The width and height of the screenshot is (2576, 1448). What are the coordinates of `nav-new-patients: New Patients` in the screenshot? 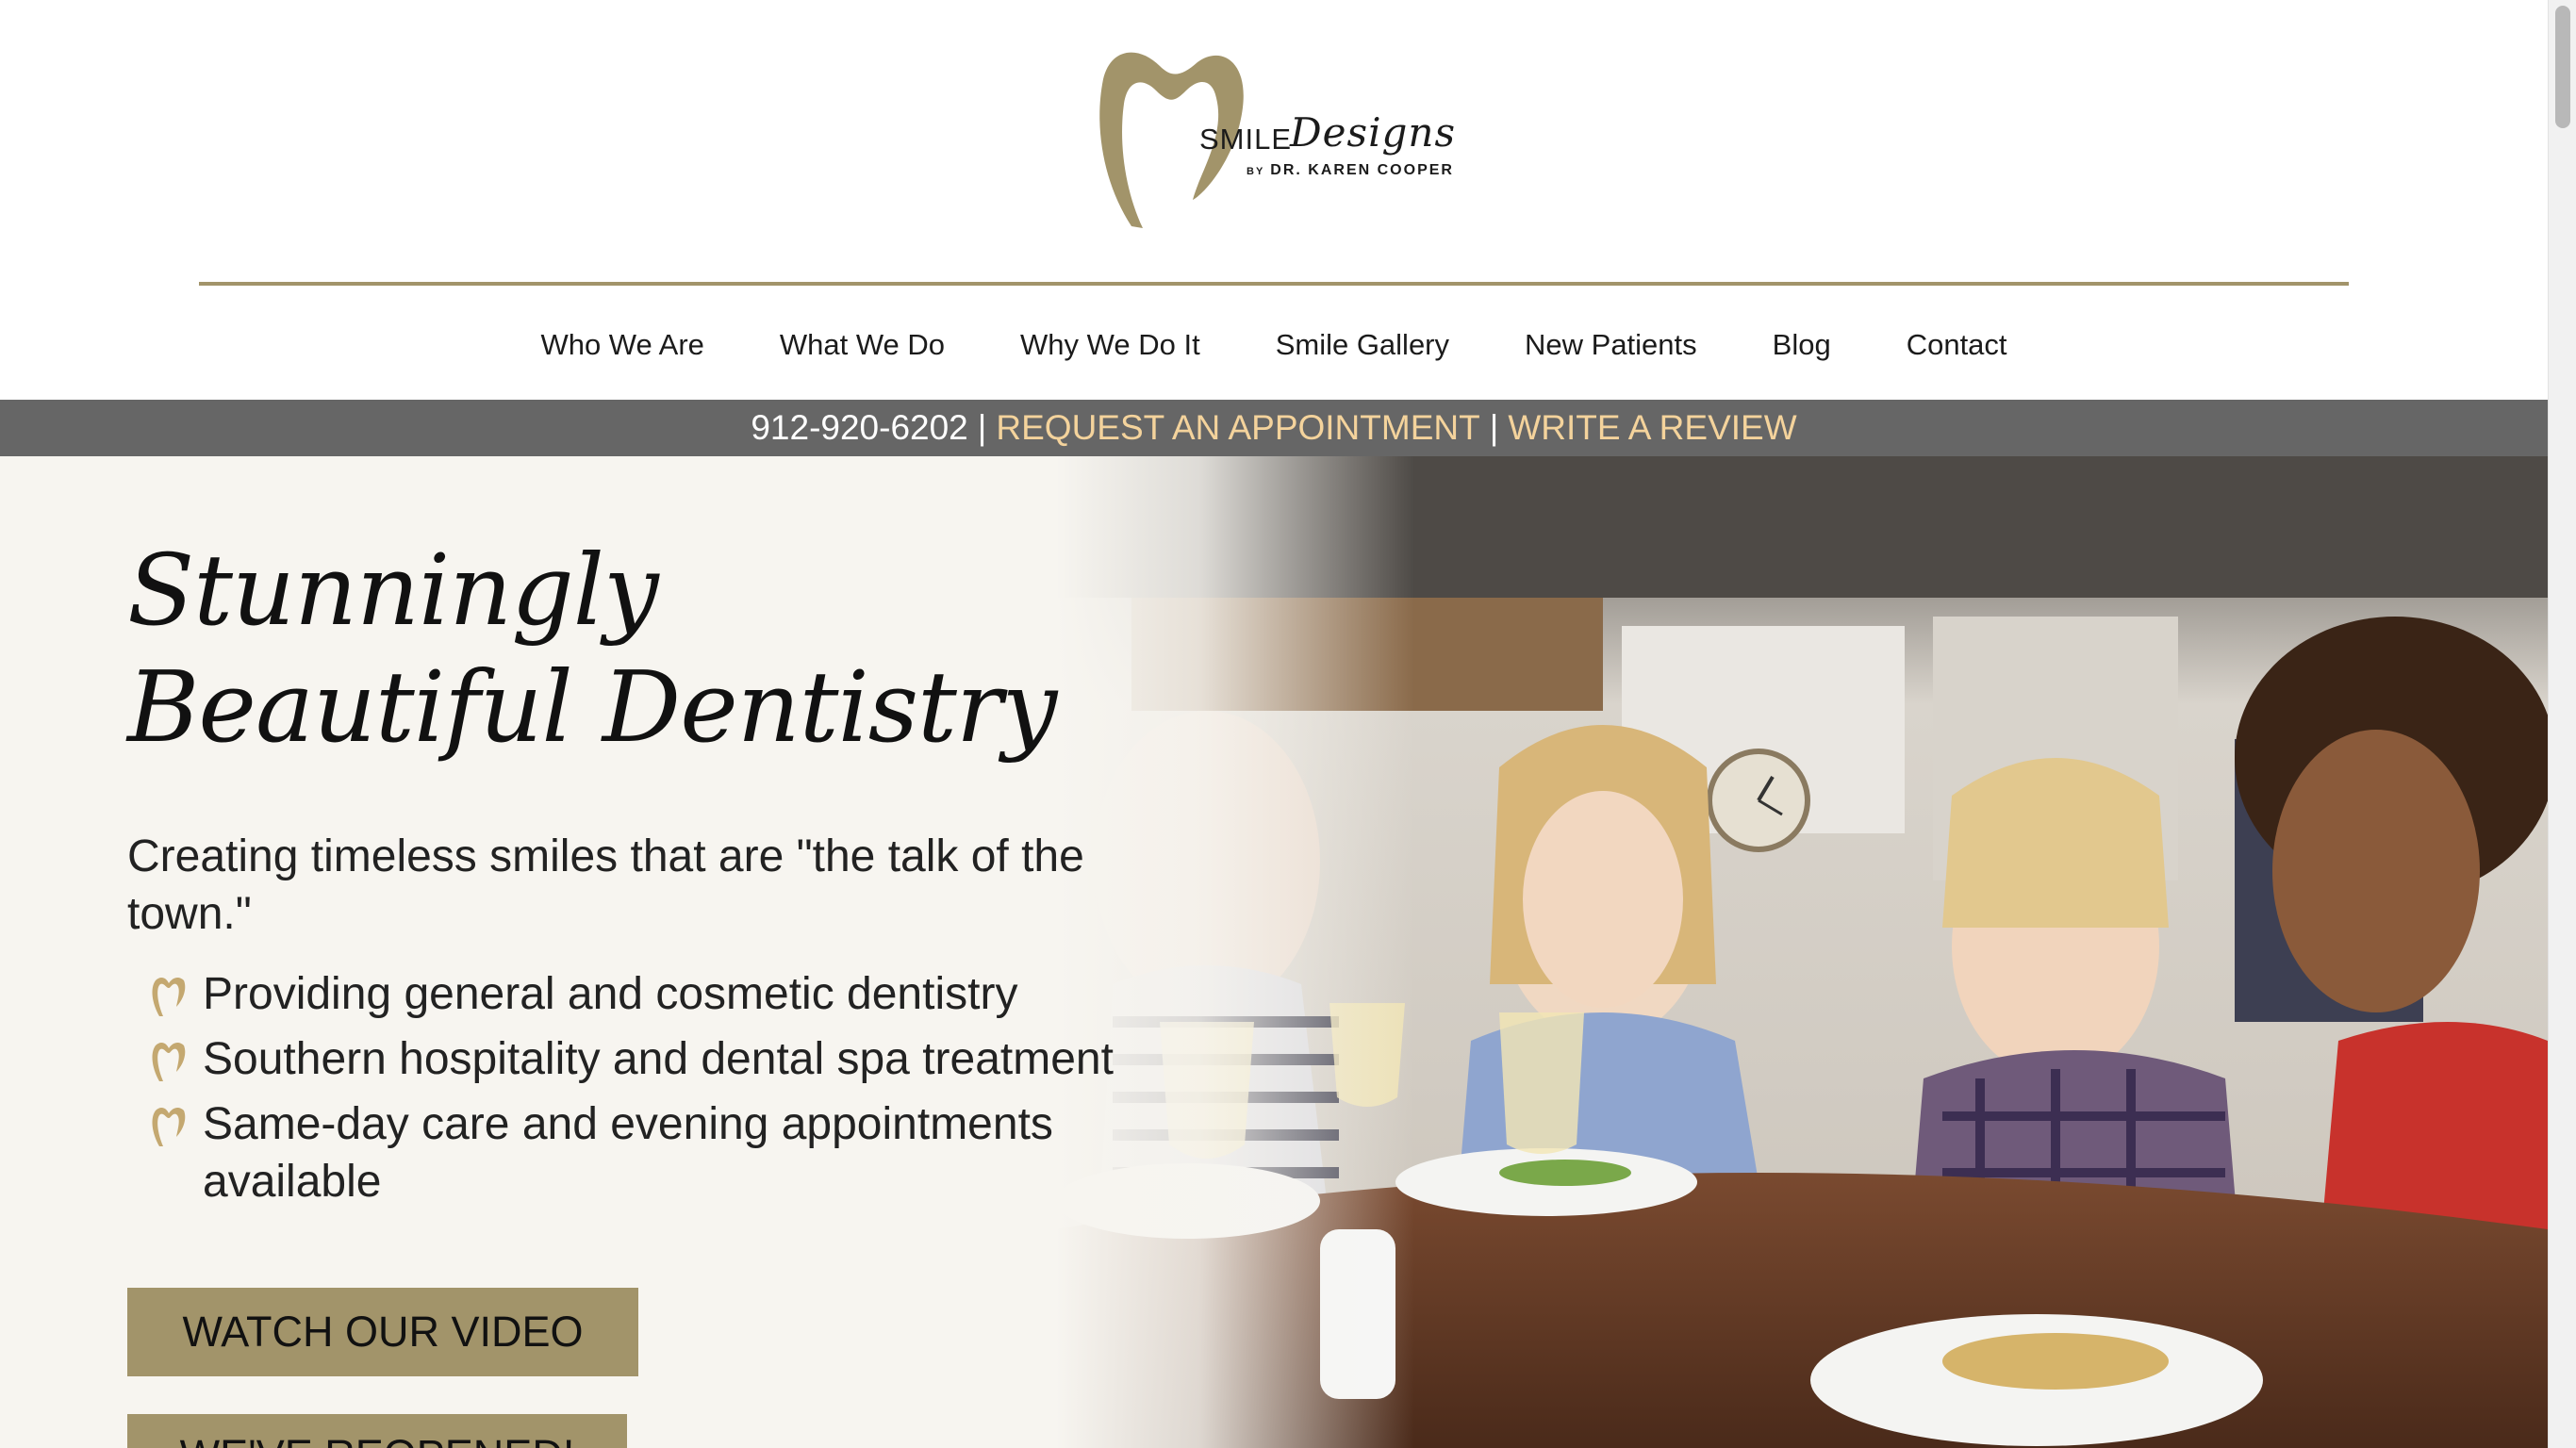 It's located at (1611, 345).